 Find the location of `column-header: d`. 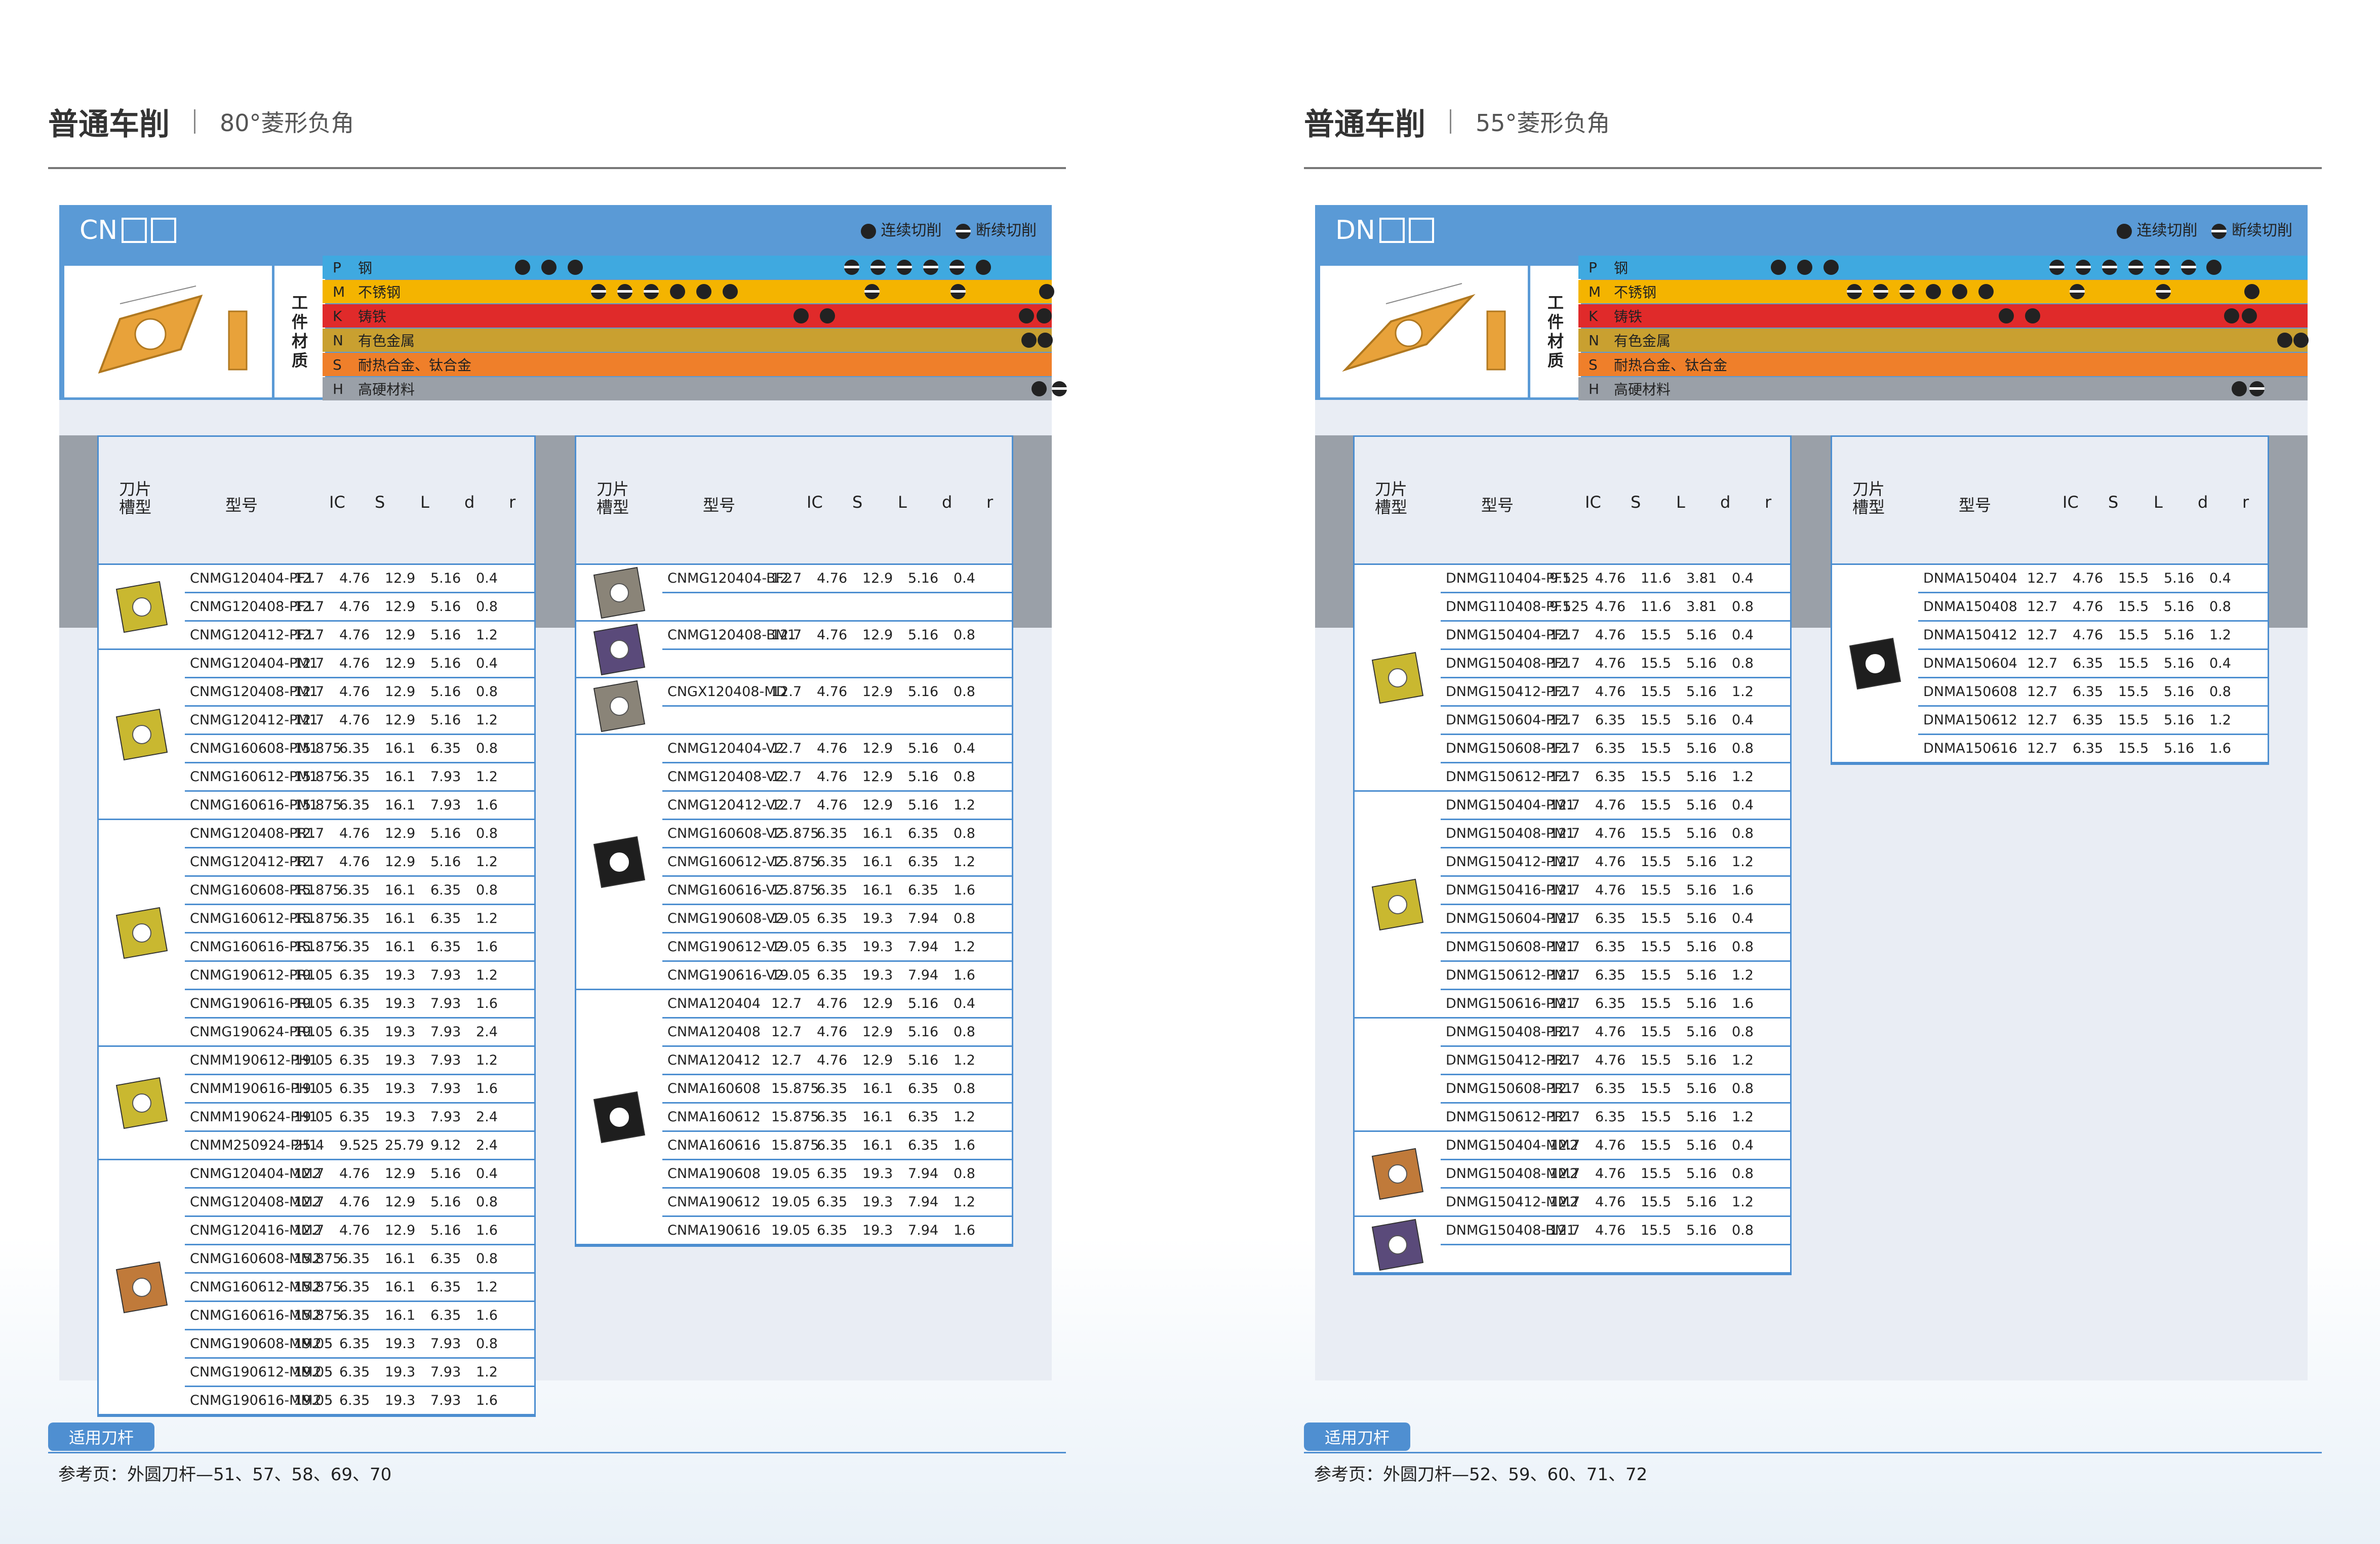

column-header: d is located at coordinates (2203, 502).